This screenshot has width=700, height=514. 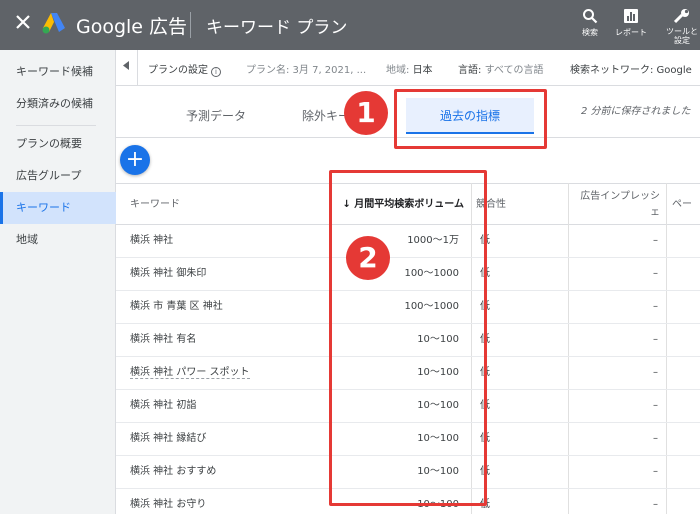 I want to click on keyword-cell: 横浜 神社 縁結び, so click(x=168, y=438).